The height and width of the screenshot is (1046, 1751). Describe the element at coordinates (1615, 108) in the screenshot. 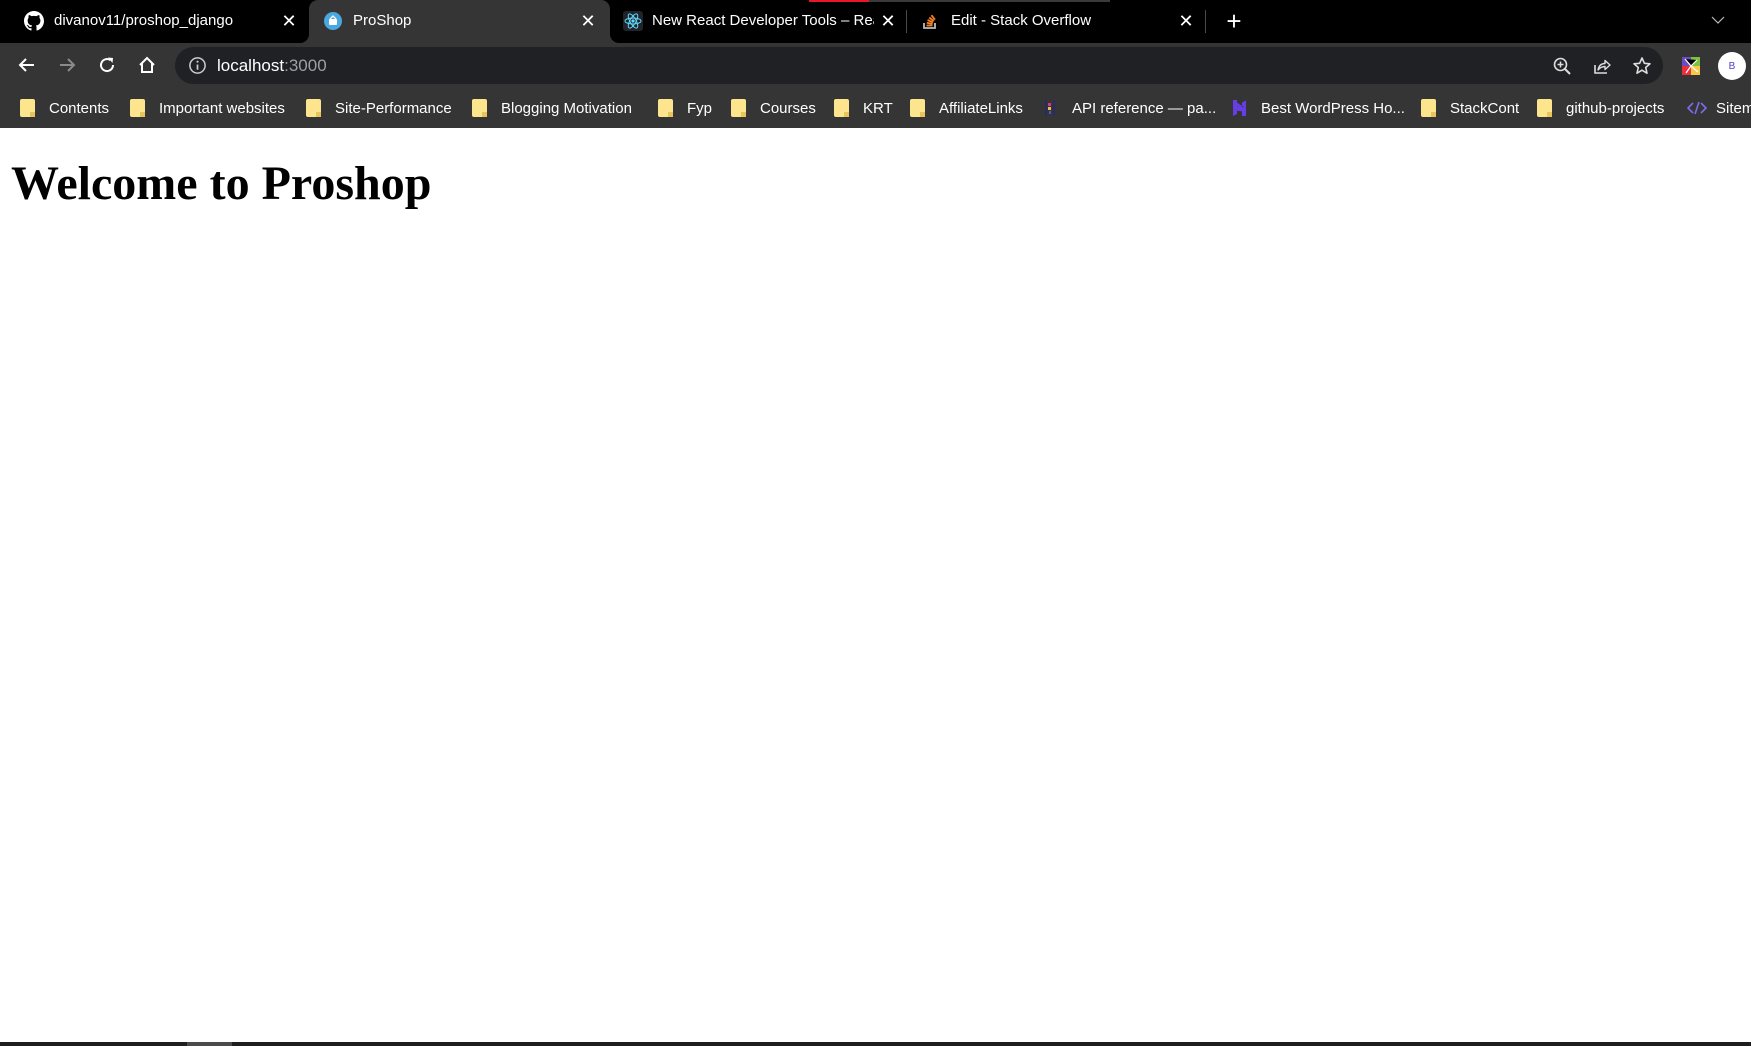

I see `bookmark-label: github-projects` at that location.